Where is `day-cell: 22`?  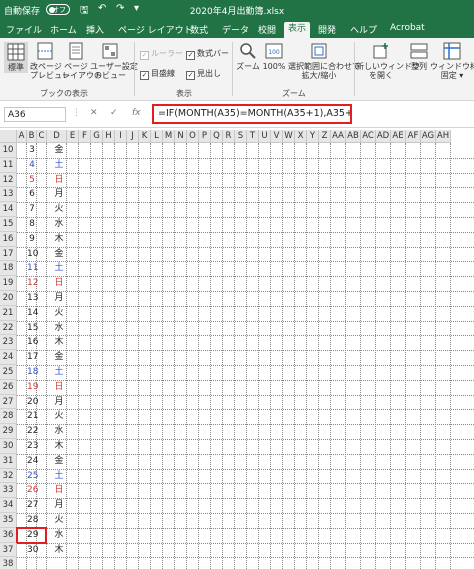 day-cell: 22 is located at coordinates (32, 431).